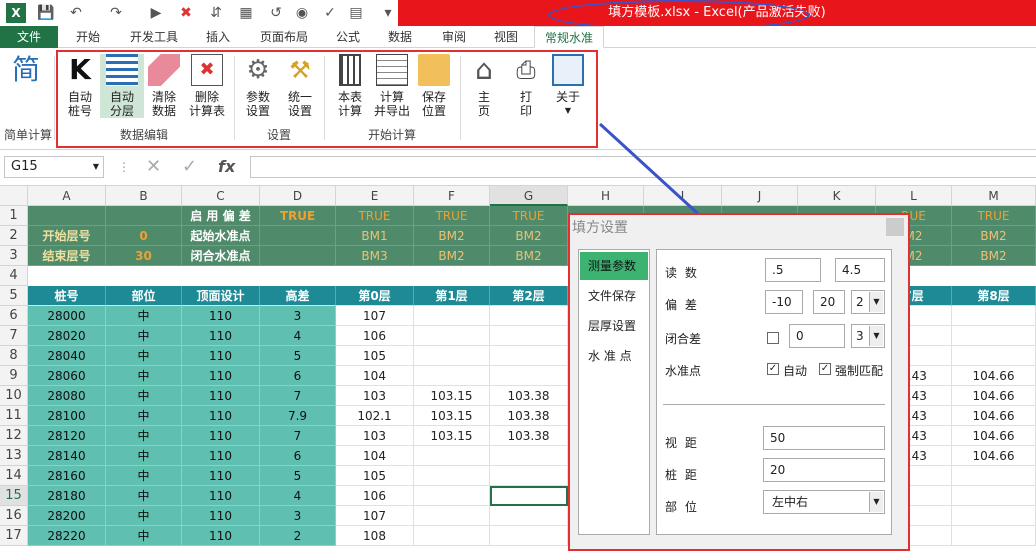 The height and width of the screenshot is (557, 1036). What do you see at coordinates (452, 236) in the screenshot?
I see `cell-f2: BM2` at bounding box center [452, 236].